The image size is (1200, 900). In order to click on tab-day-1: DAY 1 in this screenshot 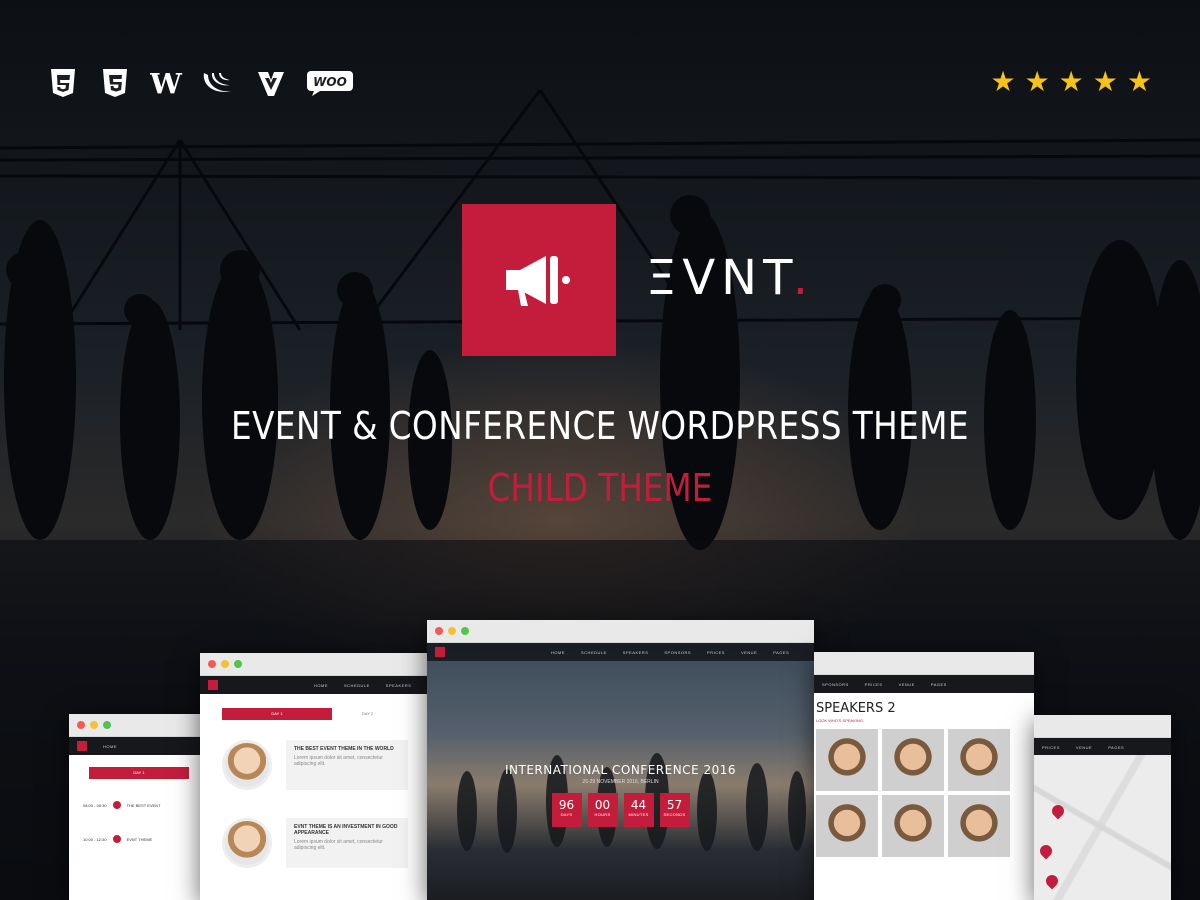, I will do `click(277, 714)`.